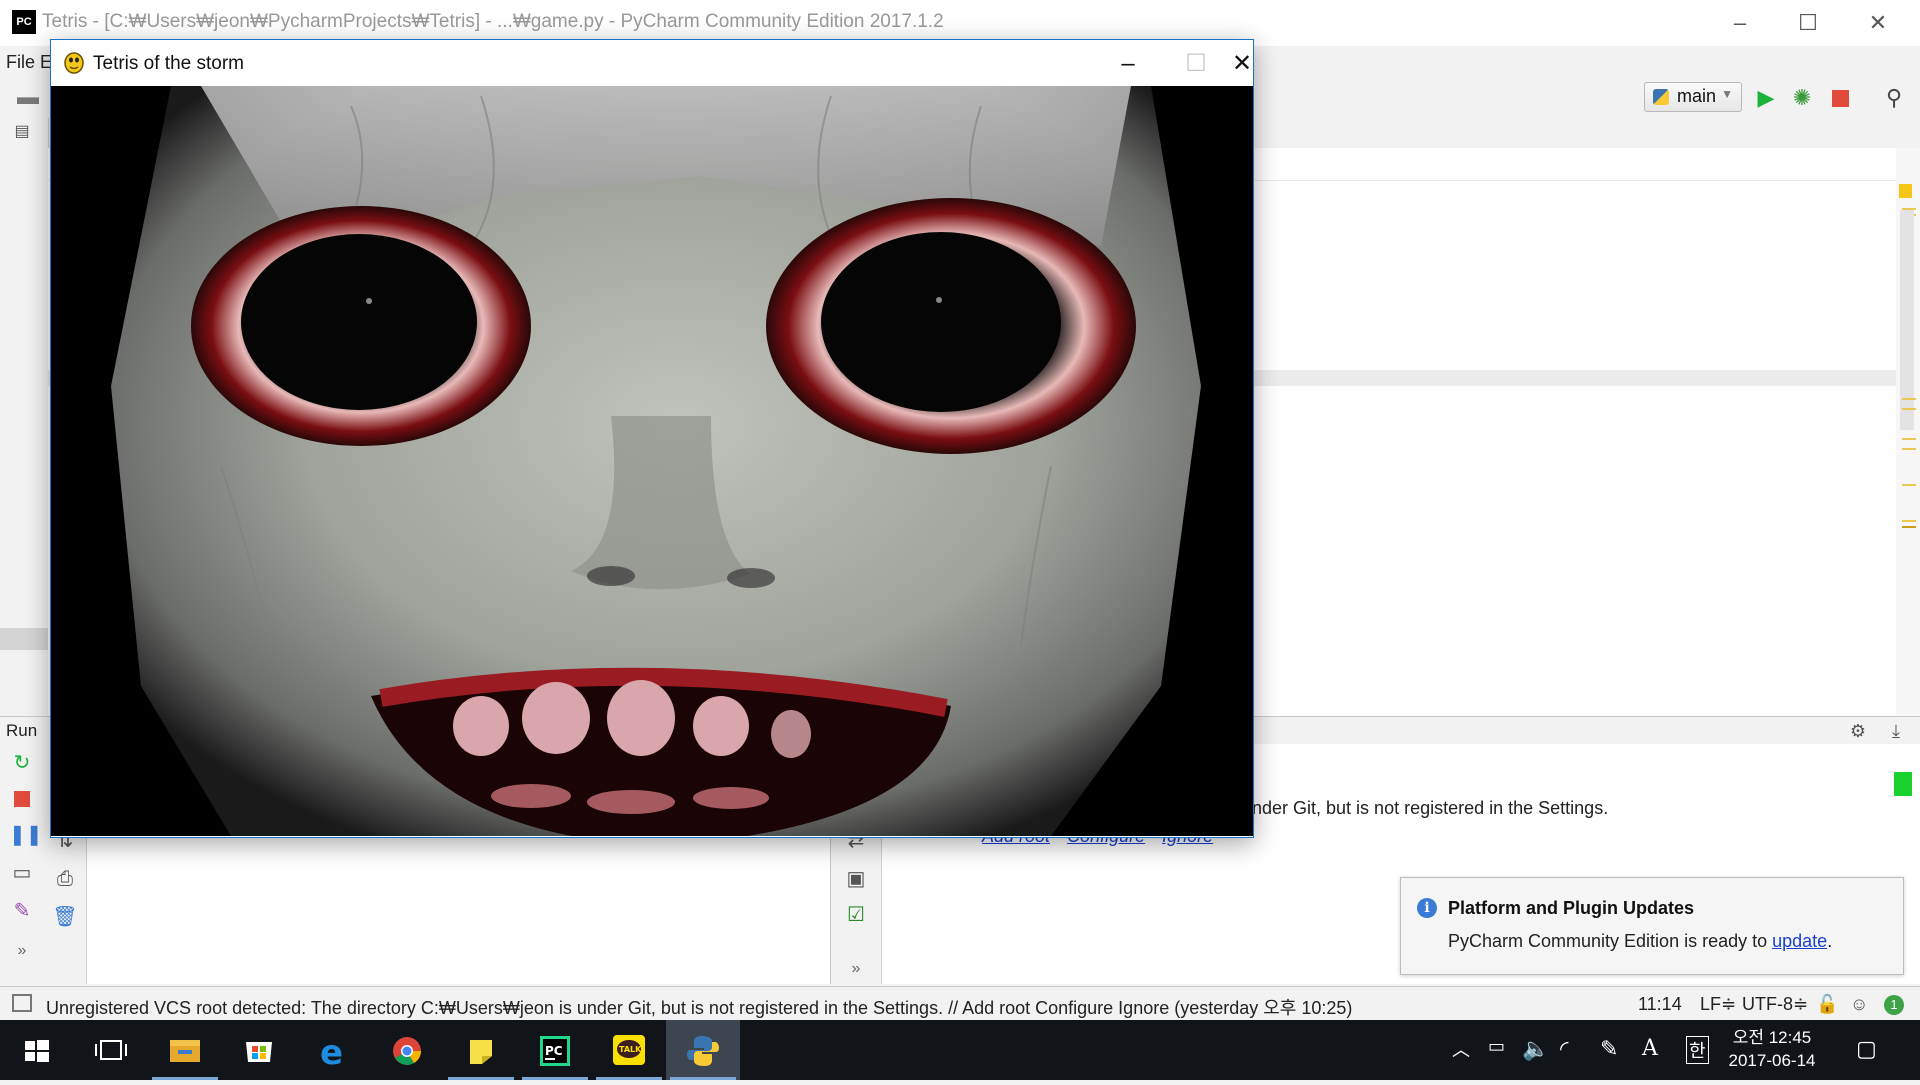 Image resolution: width=1920 pixels, height=1085 pixels. Describe the element at coordinates (1650, 1048) in the screenshot. I see `ime-mode: A` at that location.